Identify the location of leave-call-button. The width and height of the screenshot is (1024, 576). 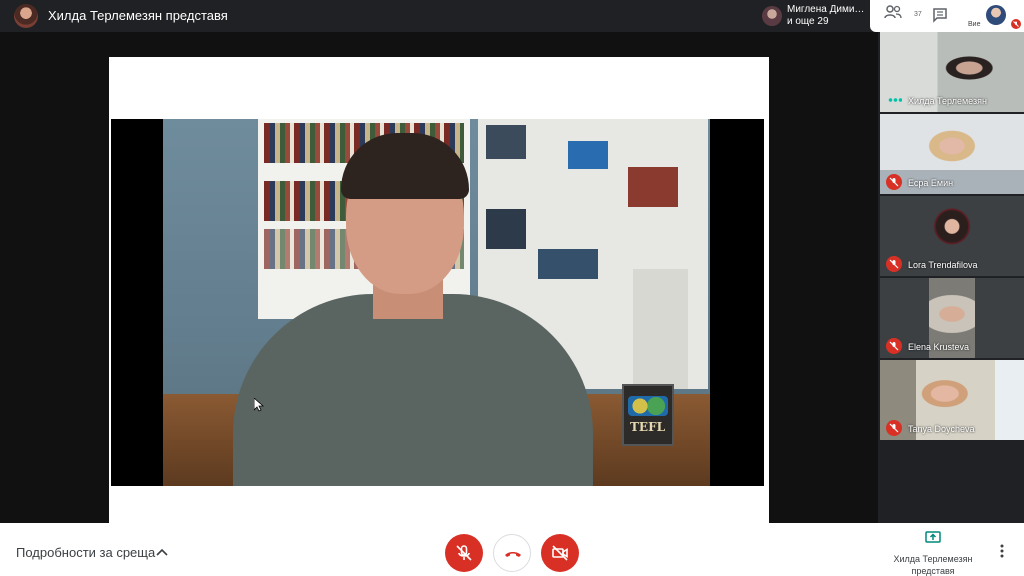
(512, 553).